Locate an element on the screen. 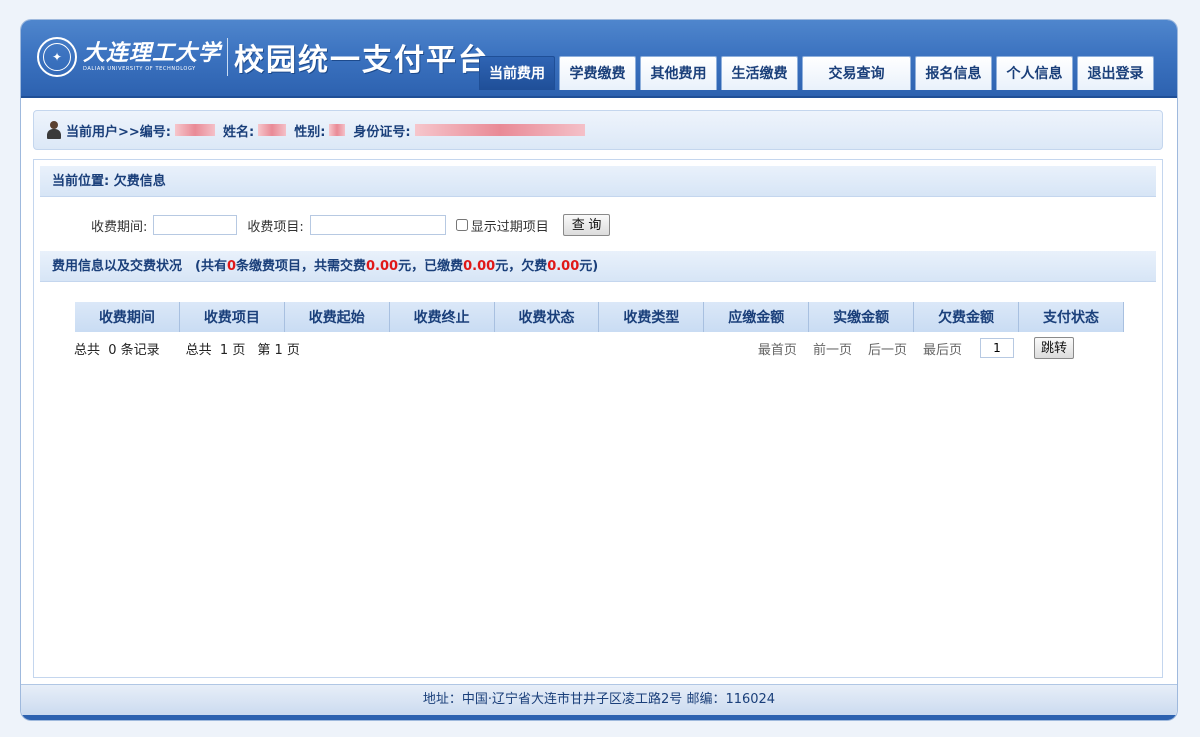 The image size is (1200, 737). fee-summary-suffix: 元) is located at coordinates (589, 266).